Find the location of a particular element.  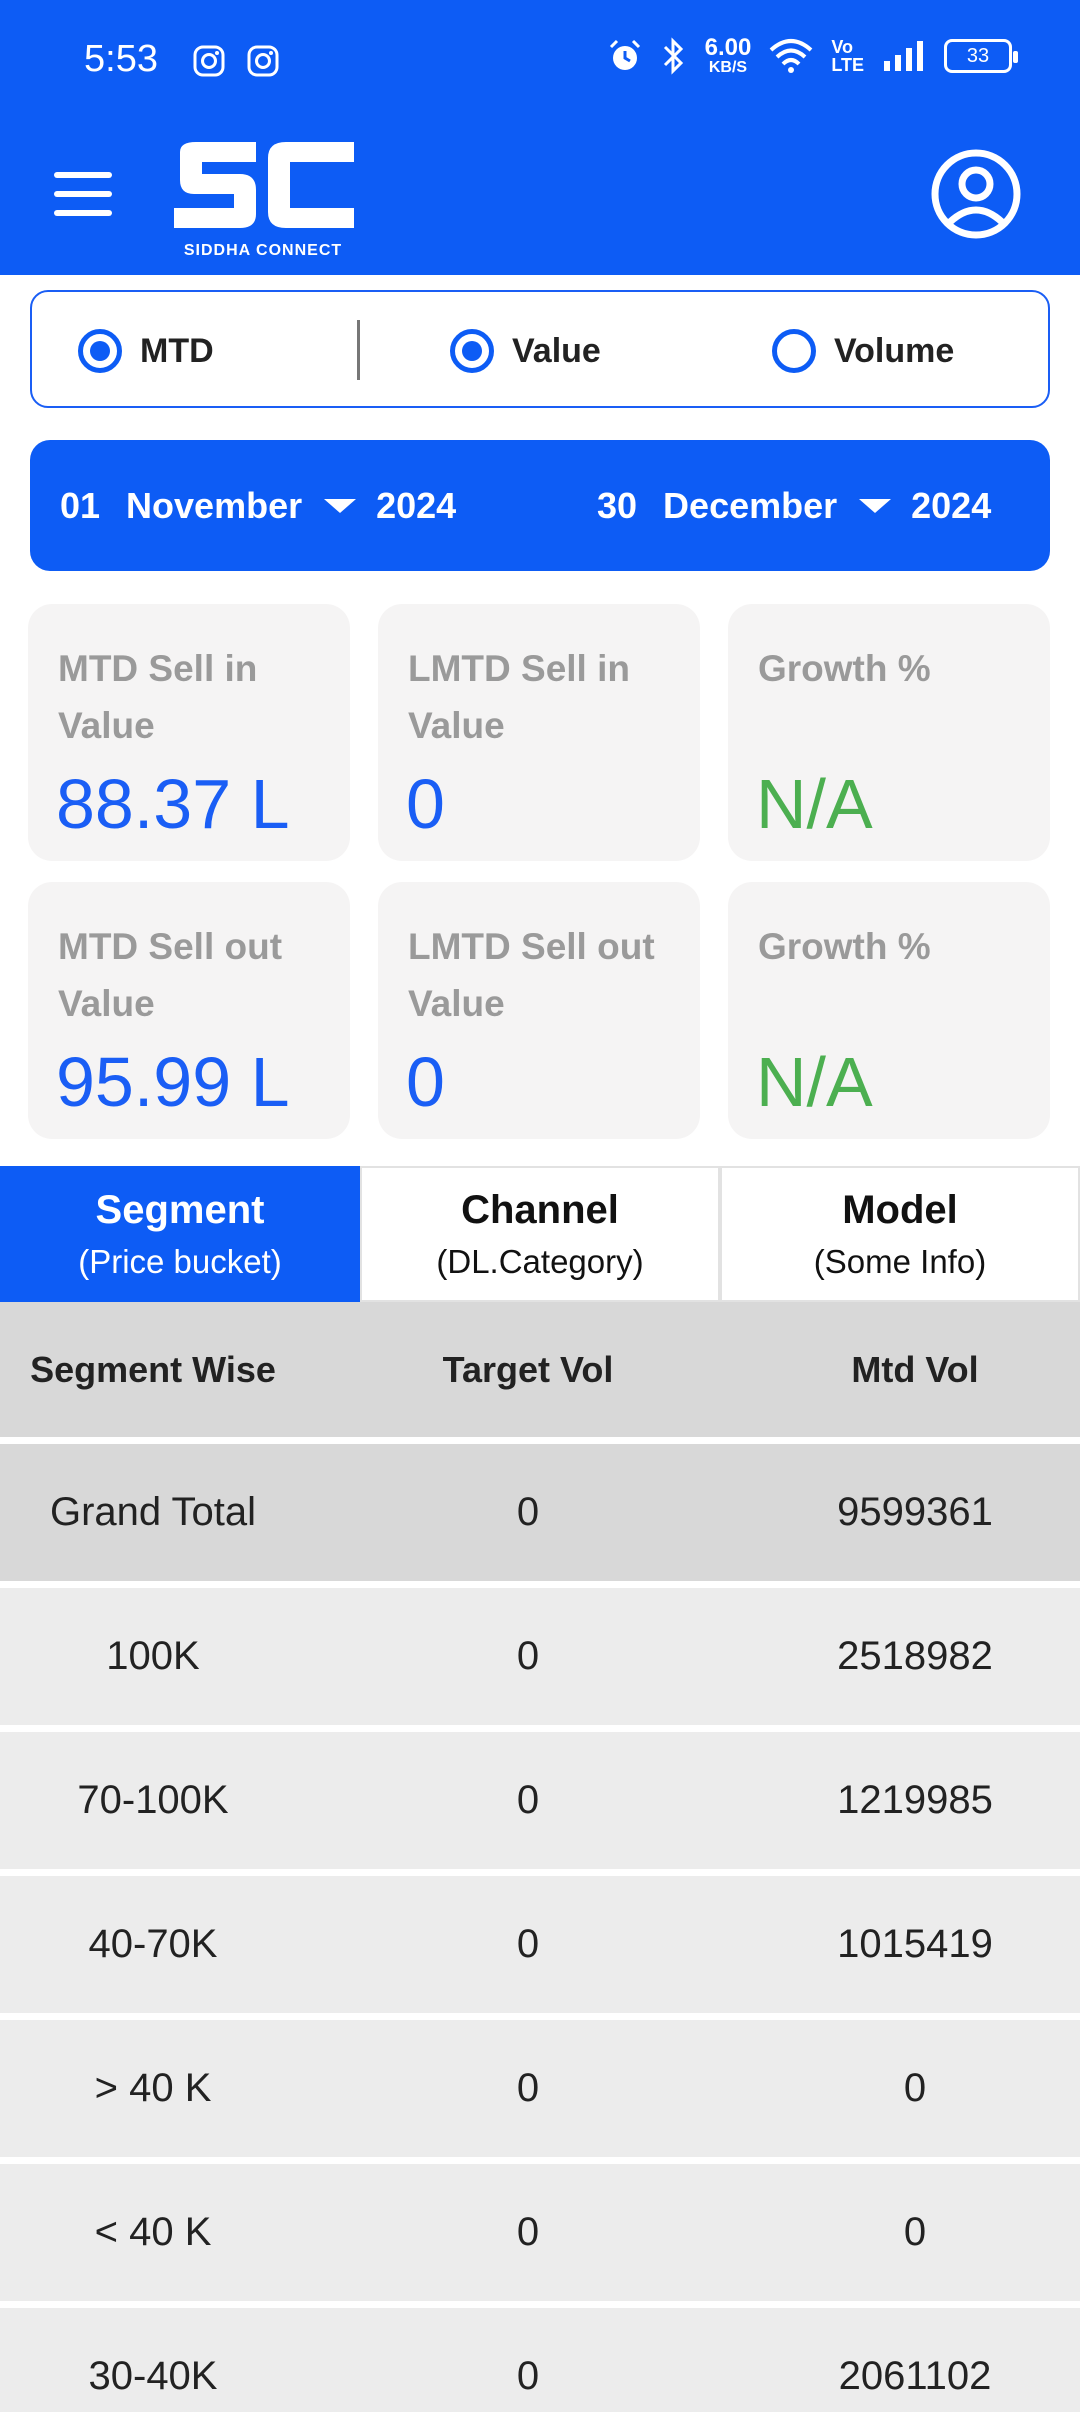

metric-value: 88.37 L is located at coordinates (173, 804).